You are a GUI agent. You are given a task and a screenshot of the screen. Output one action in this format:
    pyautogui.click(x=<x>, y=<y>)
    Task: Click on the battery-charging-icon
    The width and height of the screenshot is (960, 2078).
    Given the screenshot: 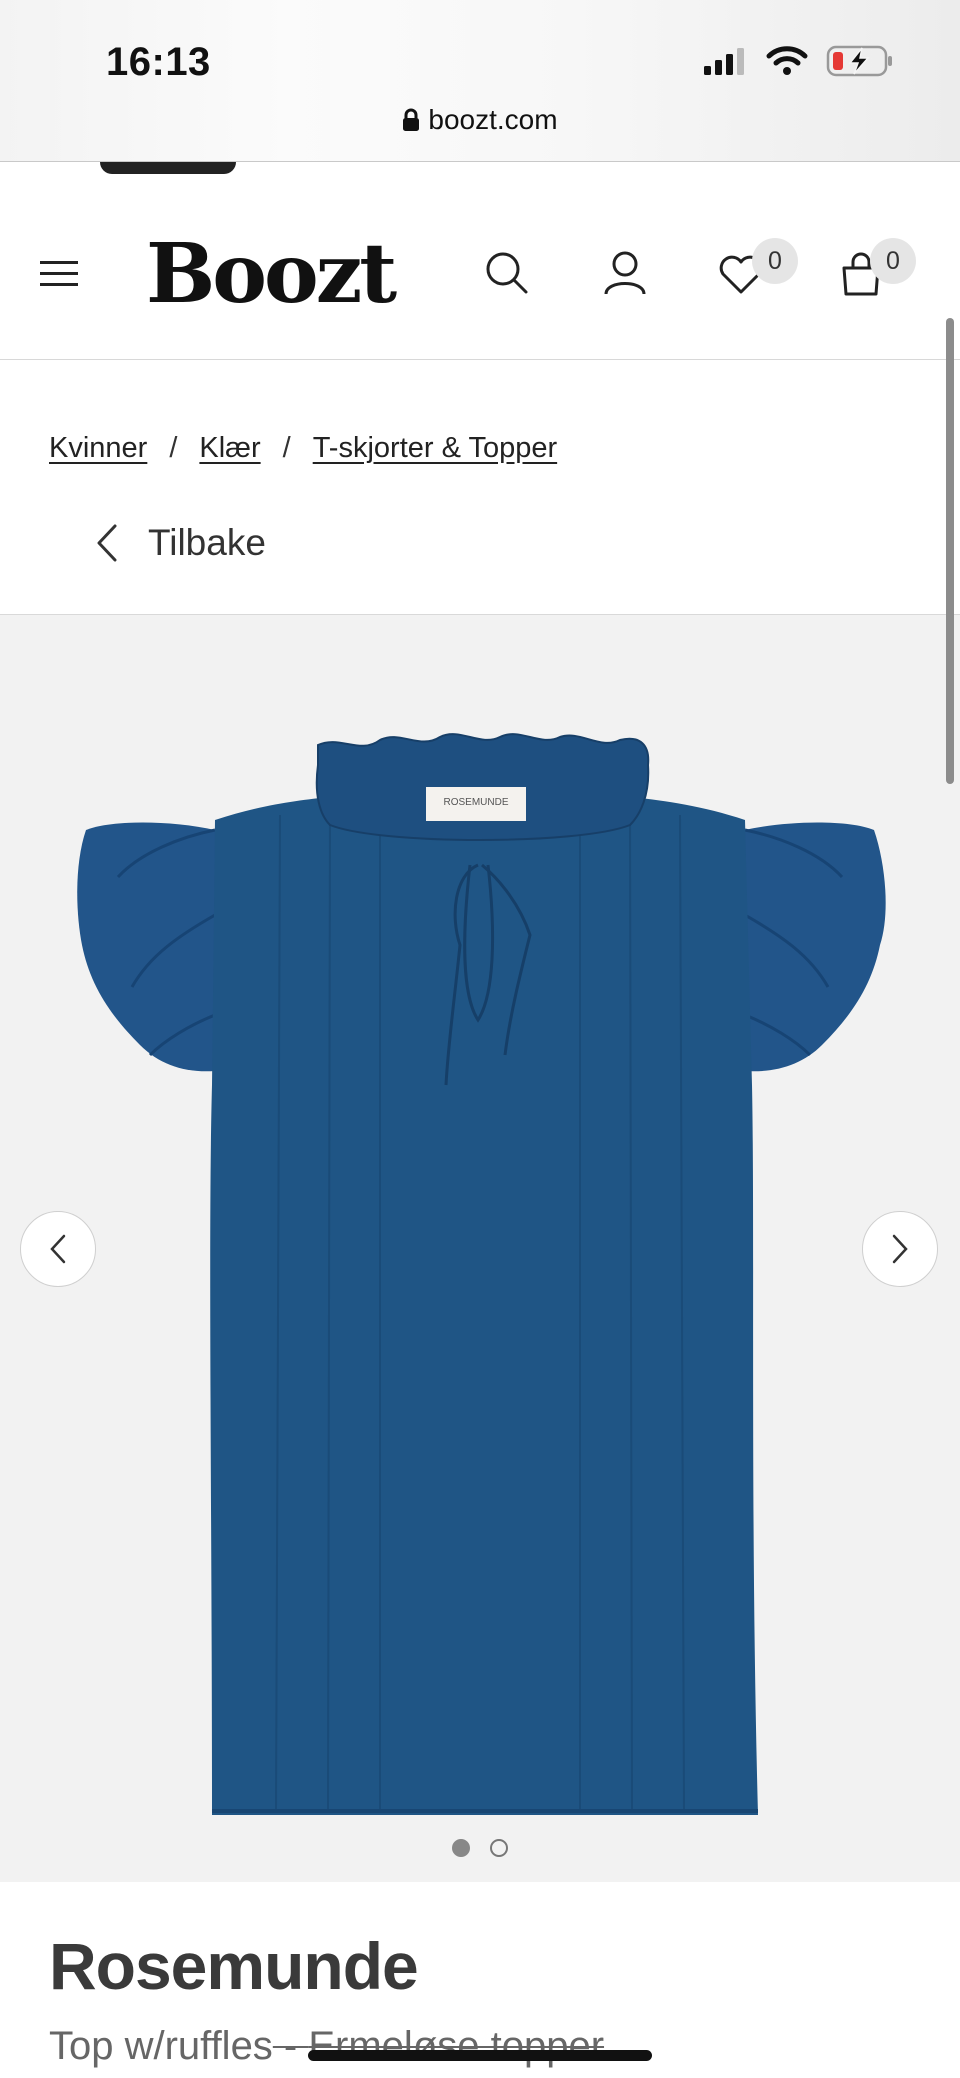 What is the action you would take?
    pyautogui.click(x=859, y=61)
    